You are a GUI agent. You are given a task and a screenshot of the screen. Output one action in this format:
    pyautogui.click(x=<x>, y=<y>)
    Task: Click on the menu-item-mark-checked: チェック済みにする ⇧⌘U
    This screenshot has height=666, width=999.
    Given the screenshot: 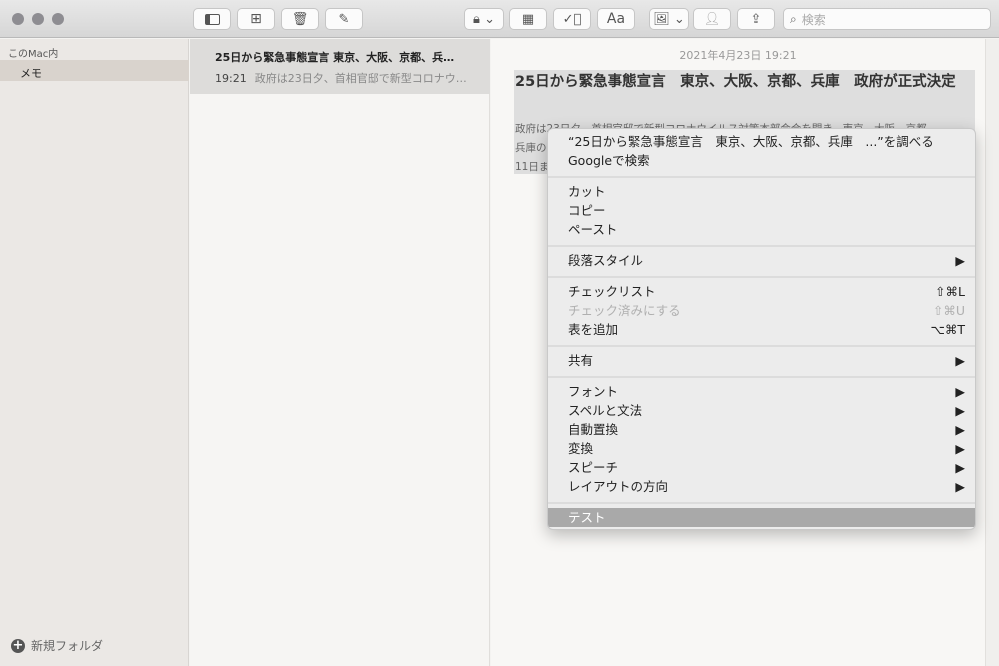 What is the action you would take?
    pyautogui.click(x=766, y=310)
    